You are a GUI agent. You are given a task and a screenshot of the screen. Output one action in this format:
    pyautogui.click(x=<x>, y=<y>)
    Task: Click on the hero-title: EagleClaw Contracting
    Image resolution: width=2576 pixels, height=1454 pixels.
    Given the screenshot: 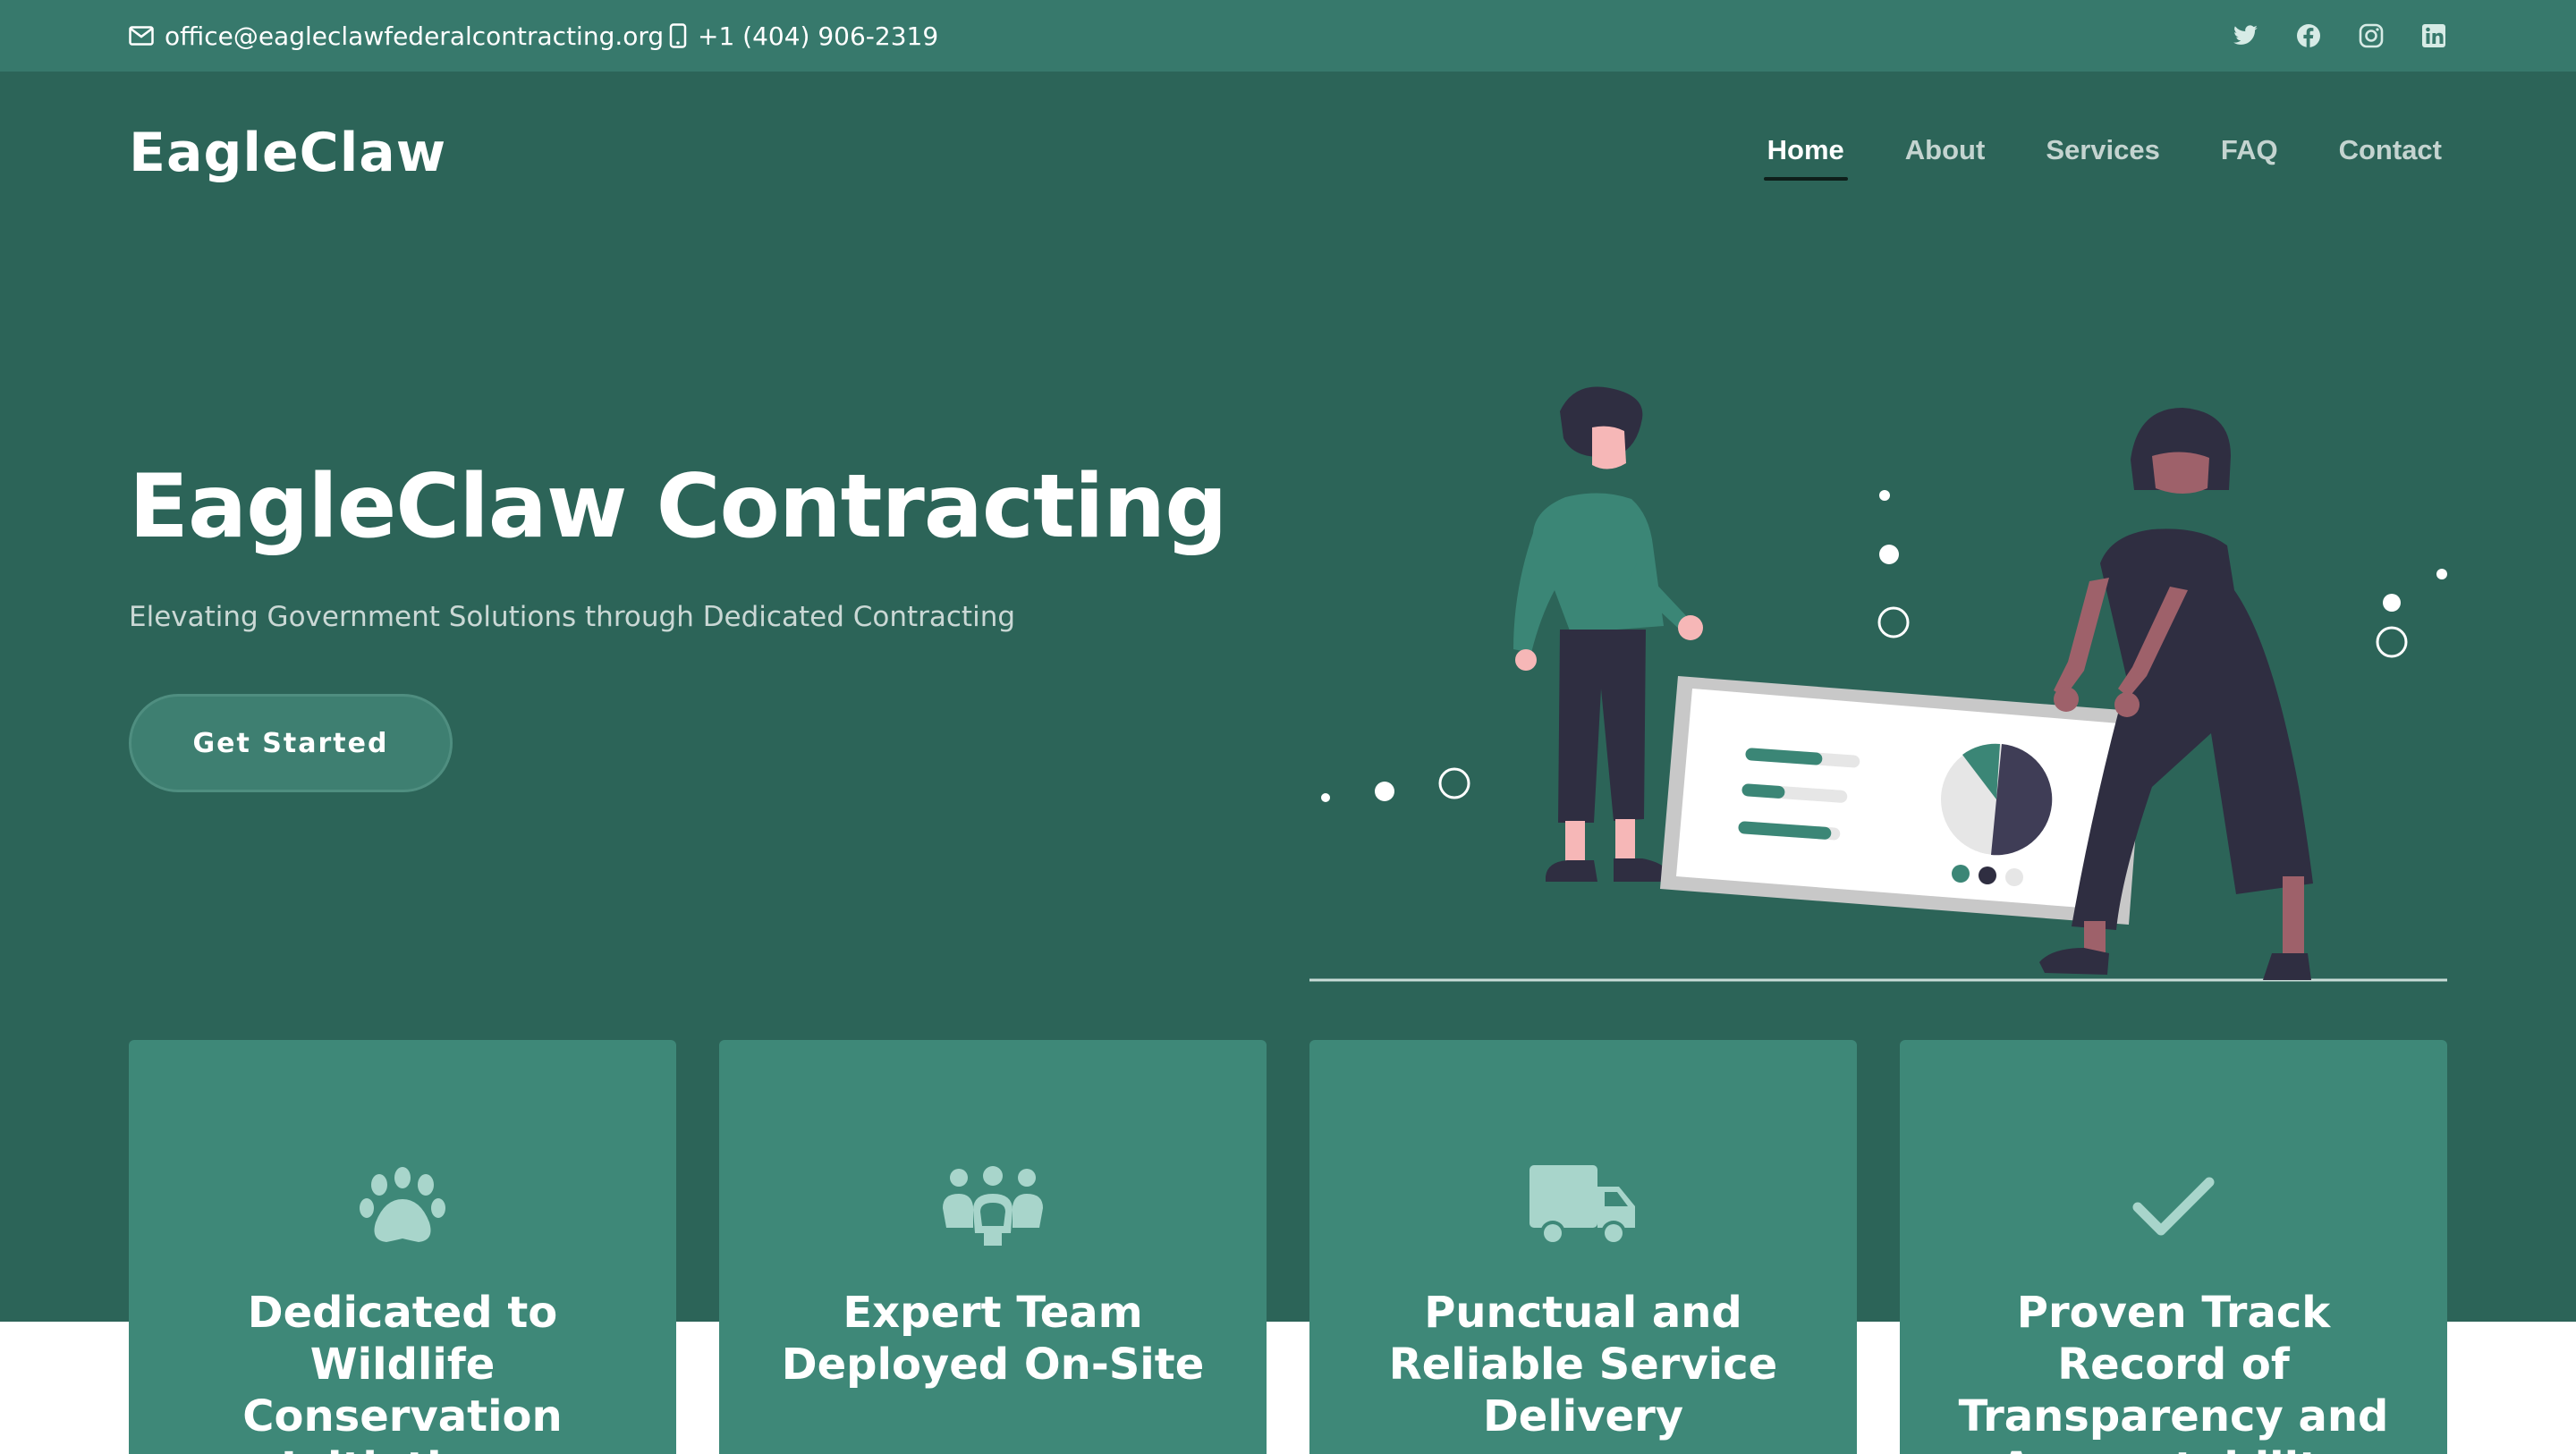 What is the action you would take?
    pyautogui.click(x=678, y=507)
    